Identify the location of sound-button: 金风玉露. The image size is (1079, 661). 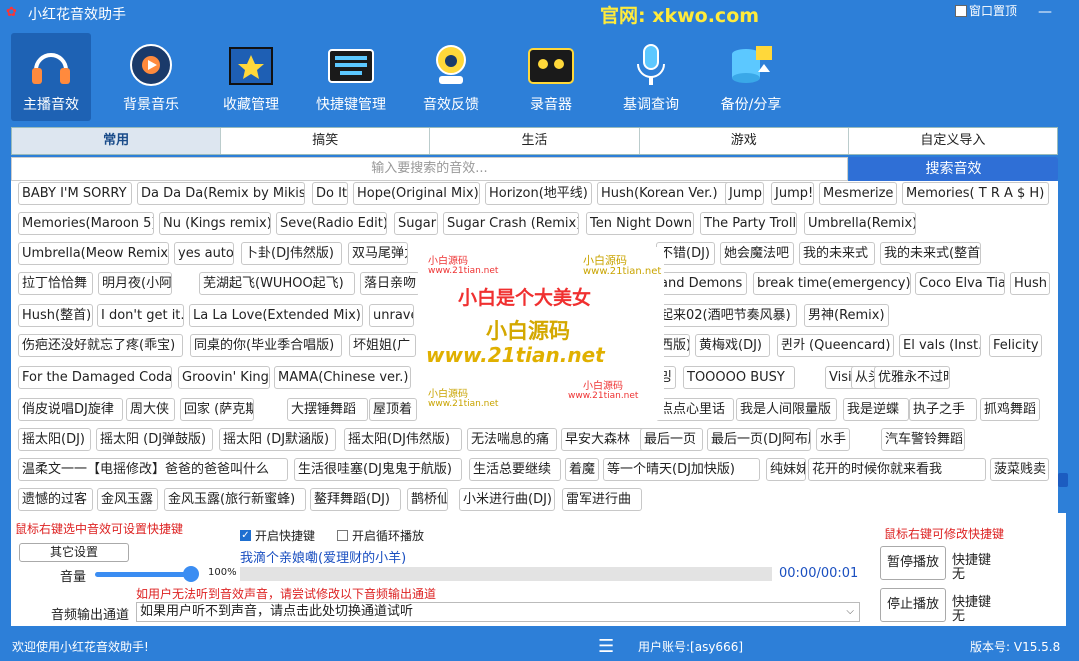
(127, 499).